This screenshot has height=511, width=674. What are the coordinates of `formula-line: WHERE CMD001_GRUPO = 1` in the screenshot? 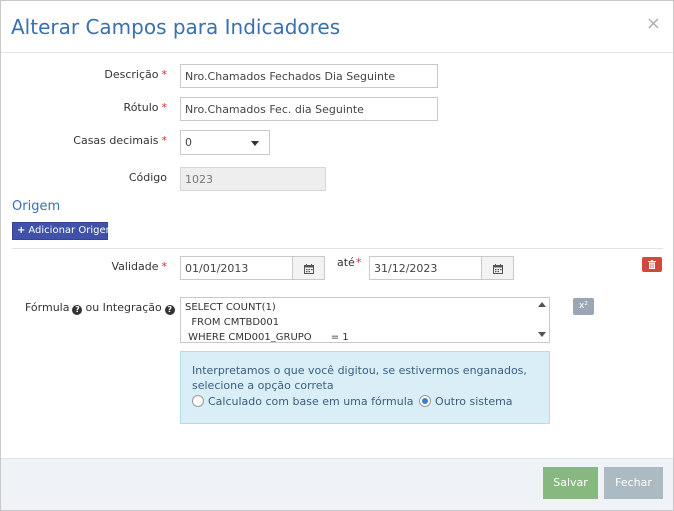 It's located at (267, 337).